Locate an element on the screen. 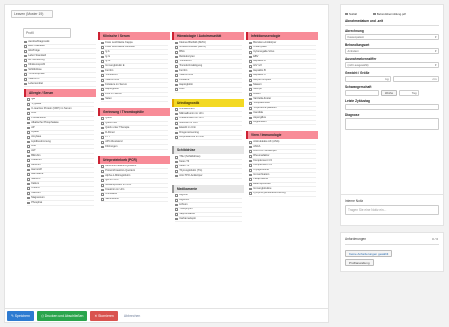  profile-management-button: Profilanwaltung is located at coordinates (359, 262).